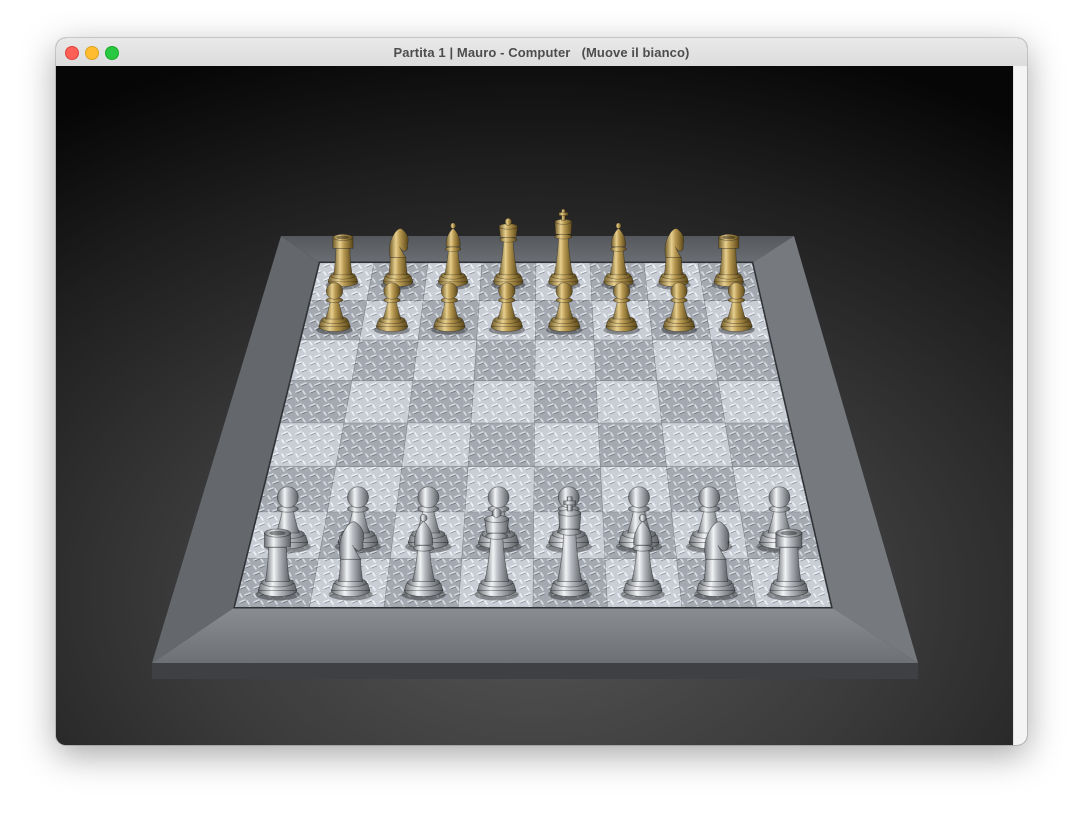 The image size is (1083, 820). What do you see at coordinates (1020, 405) in the screenshot?
I see `window-edge-strip` at bounding box center [1020, 405].